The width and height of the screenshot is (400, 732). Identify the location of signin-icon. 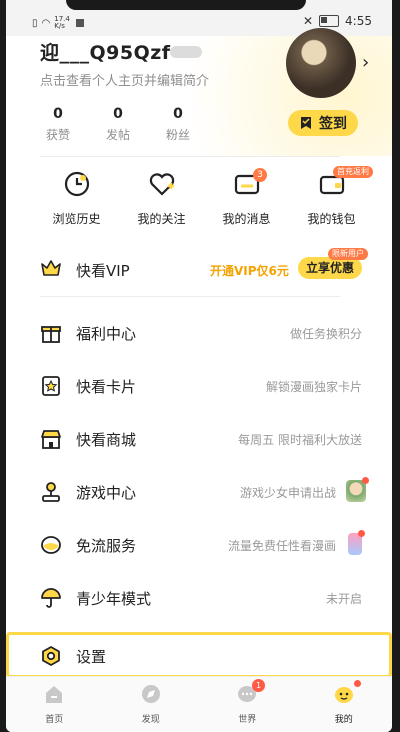
(306, 123).